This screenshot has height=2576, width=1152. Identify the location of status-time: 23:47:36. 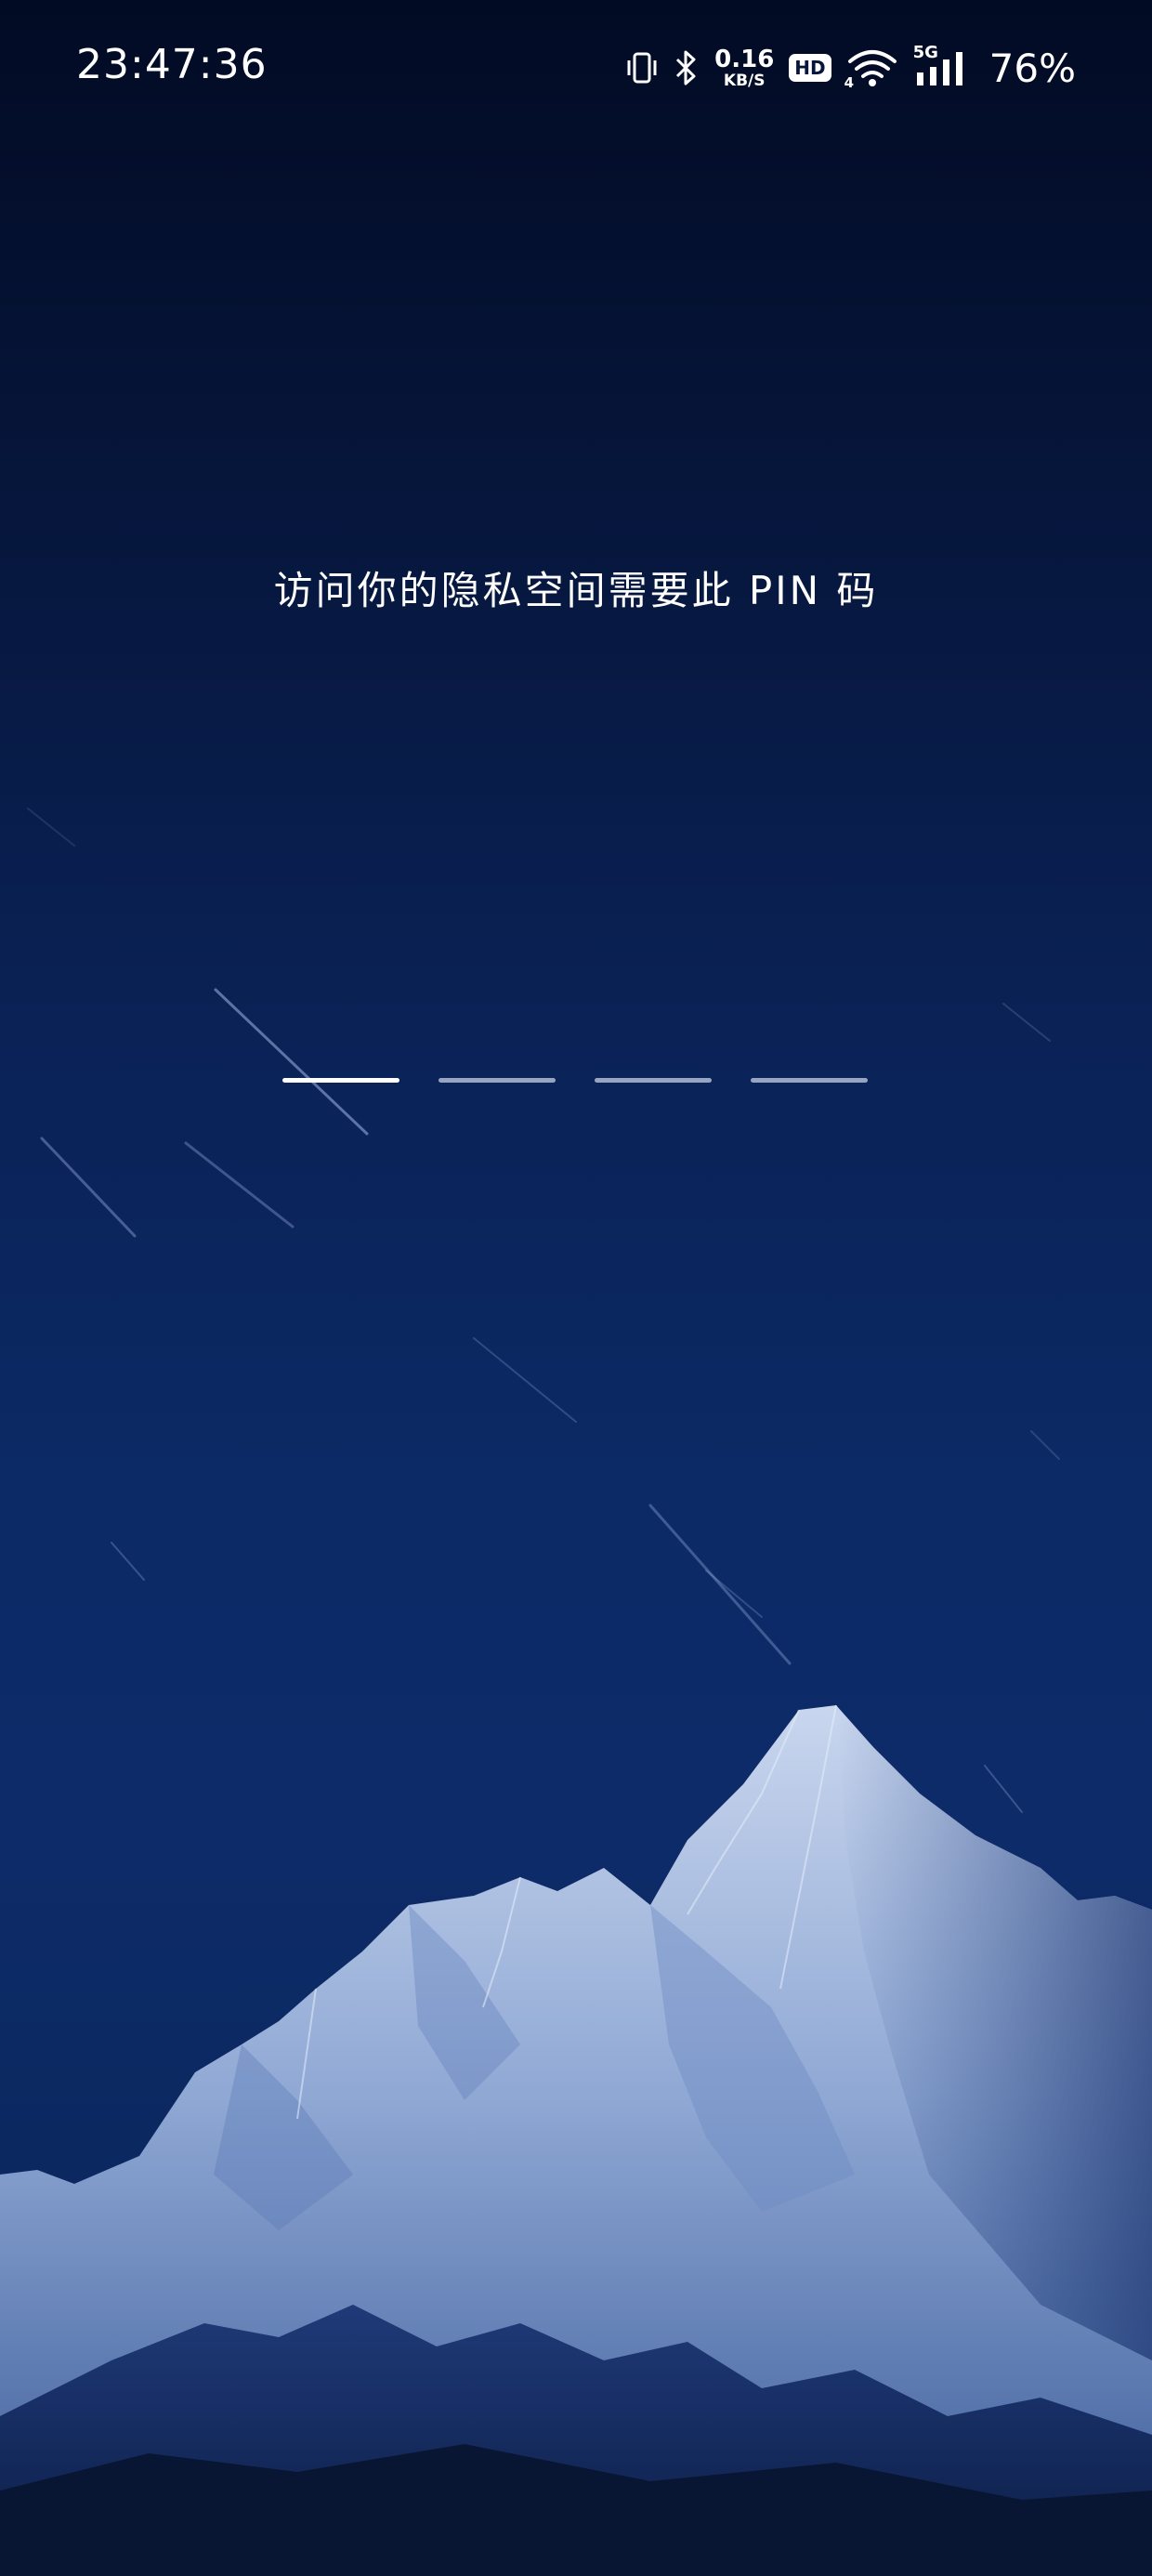
(172, 64).